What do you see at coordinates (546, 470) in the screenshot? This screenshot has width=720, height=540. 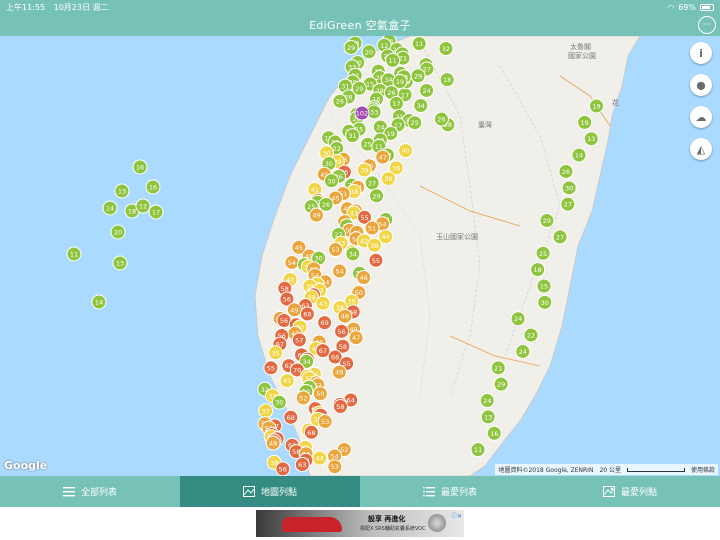 I see `attribution-text: 地圖資料©2018 Google, ZENRIN` at bounding box center [546, 470].